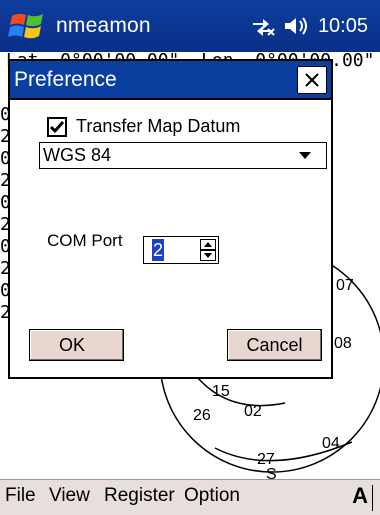 Image resolution: width=380 pixels, height=515 pixels. What do you see at coordinates (343, 343) in the screenshot?
I see `satellite-label: 08` at bounding box center [343, 343].